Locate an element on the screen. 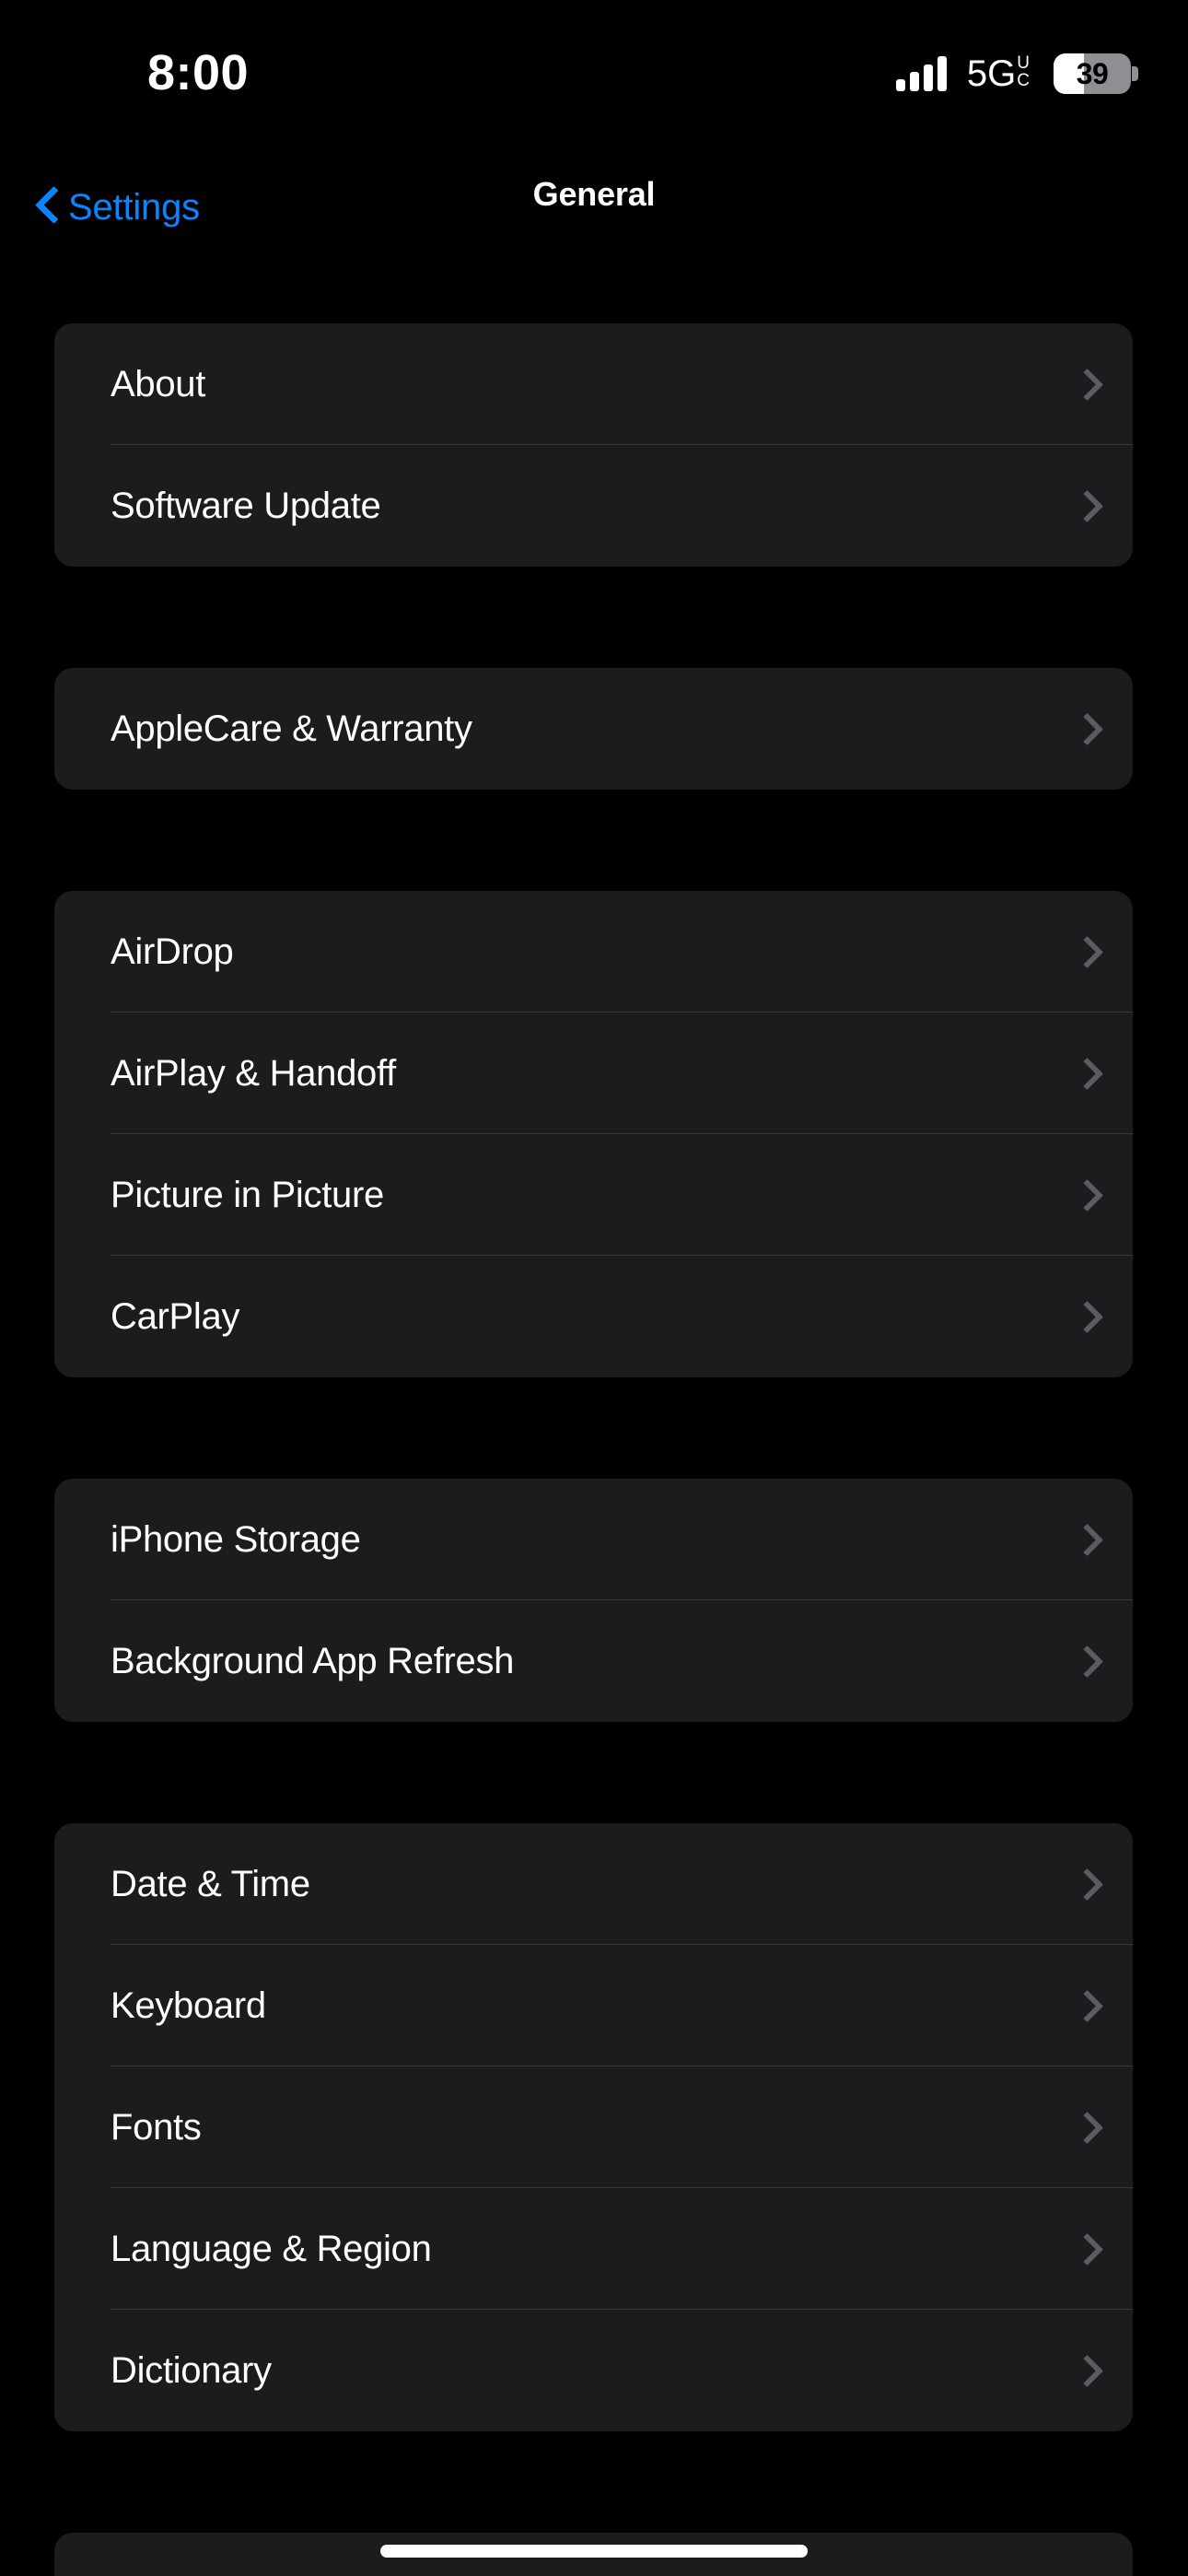 This screenshot has height=2576, width=1188. settings-row: Dictionary is located at coordinates (593, 2370).